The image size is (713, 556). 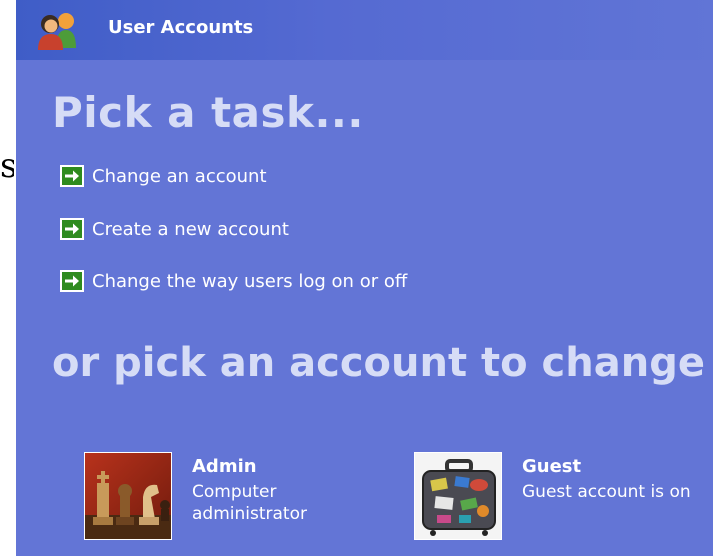 What do you see at coordinates (190, 229) in the screenshot?
I see `task-label: Create a new account` at bounding box center [190, 229].